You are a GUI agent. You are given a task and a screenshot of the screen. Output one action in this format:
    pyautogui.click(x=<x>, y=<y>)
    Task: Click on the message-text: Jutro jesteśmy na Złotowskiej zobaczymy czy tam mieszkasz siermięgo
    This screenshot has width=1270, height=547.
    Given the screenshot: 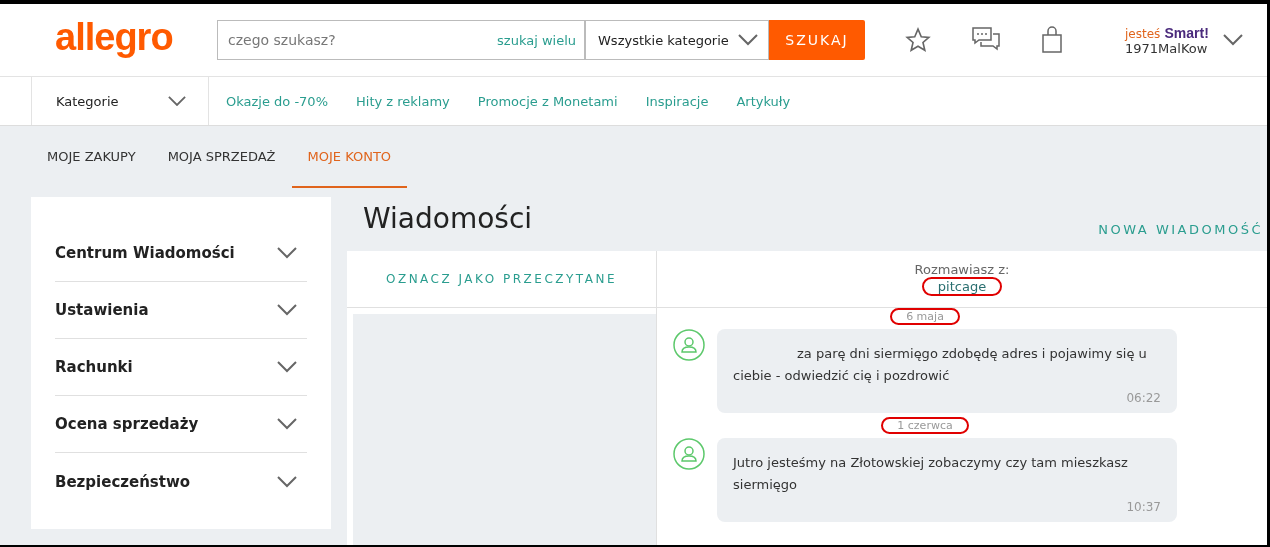 What is the action you would take?
    pyautogui.click(x=931, y=474)
    